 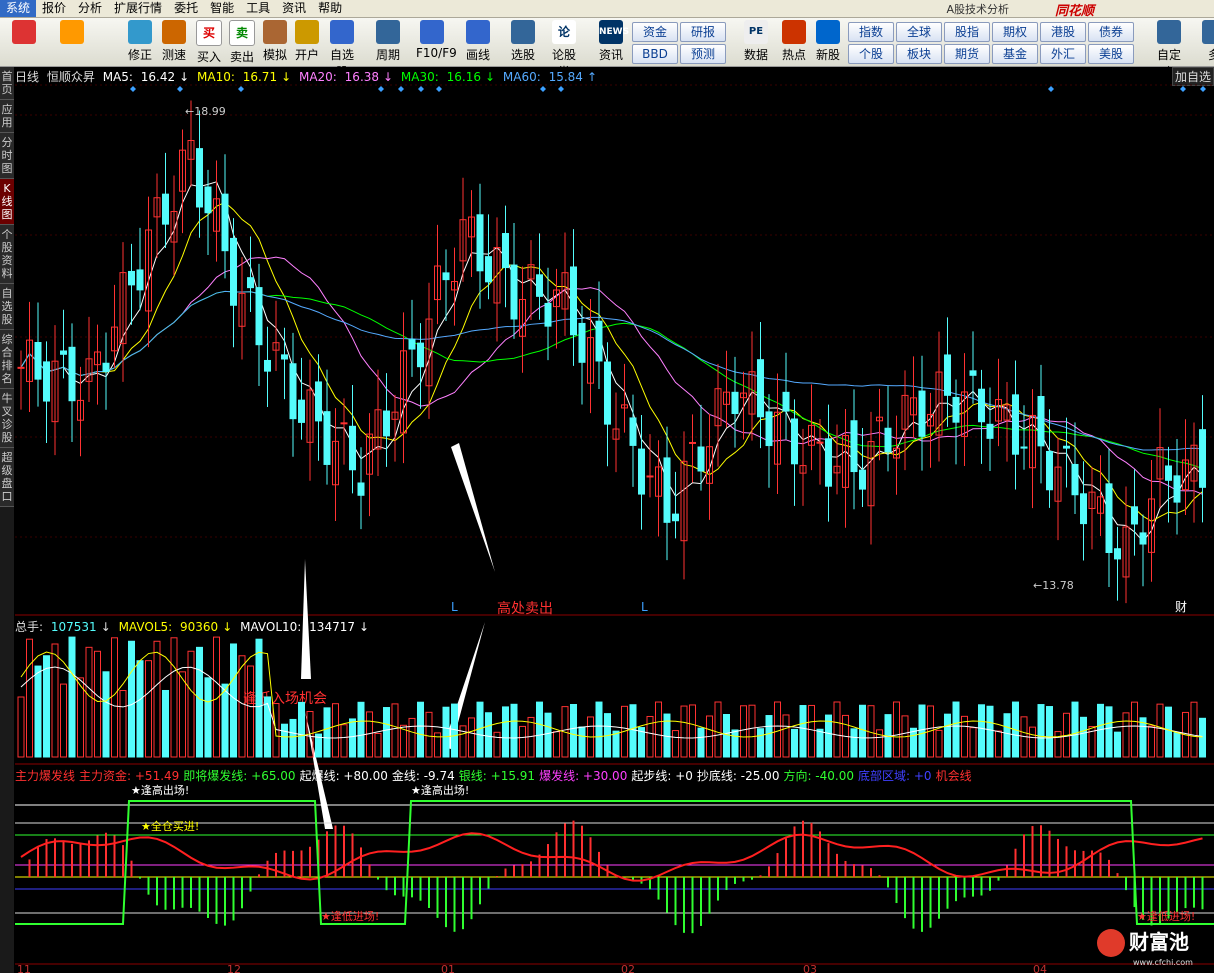 I want to click on watermark-logo, so click(x=1111, y=943).